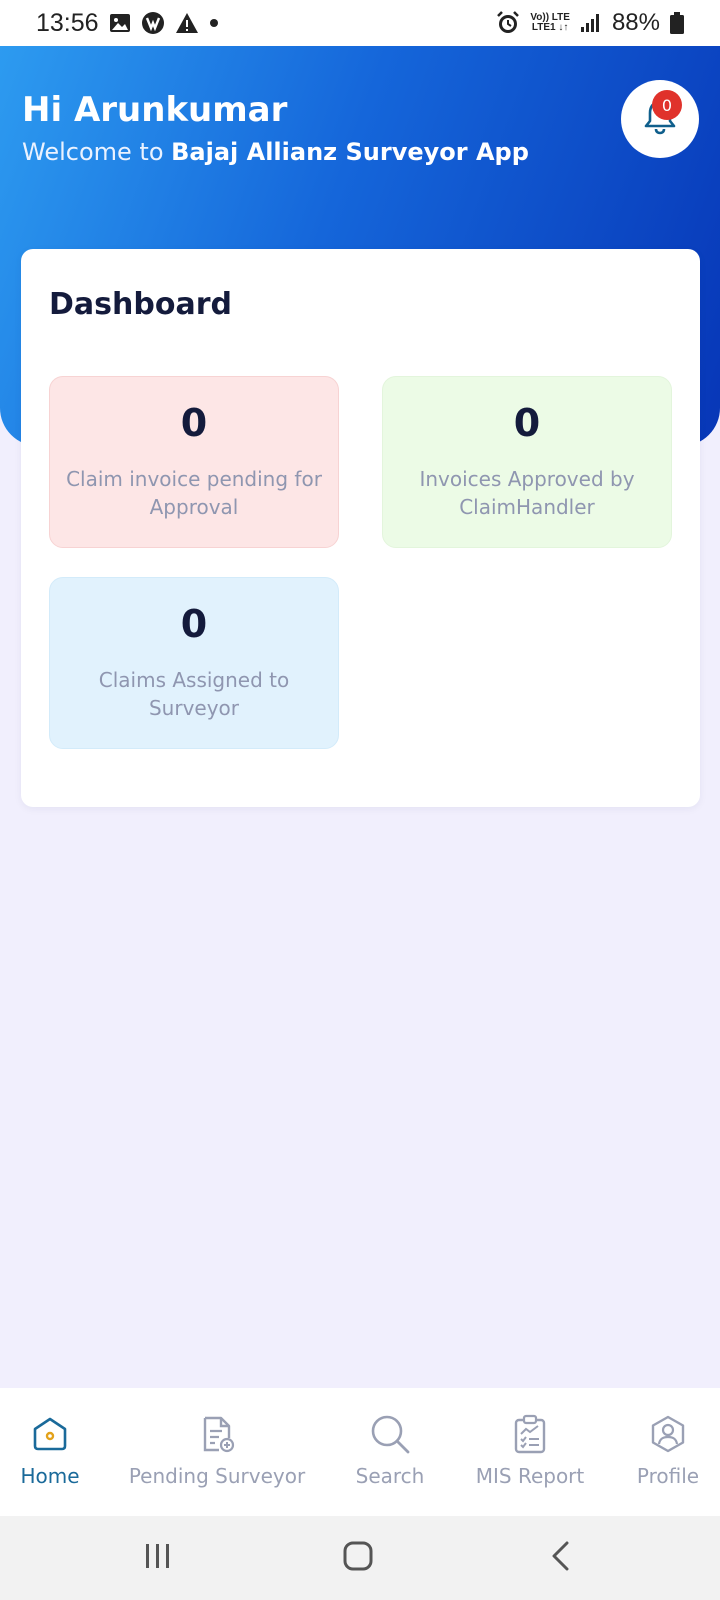 The image size is (720, 1600). Describe the element at coordinates (217, 1434) in the screenshot. I see `document-add-icon` at that location.